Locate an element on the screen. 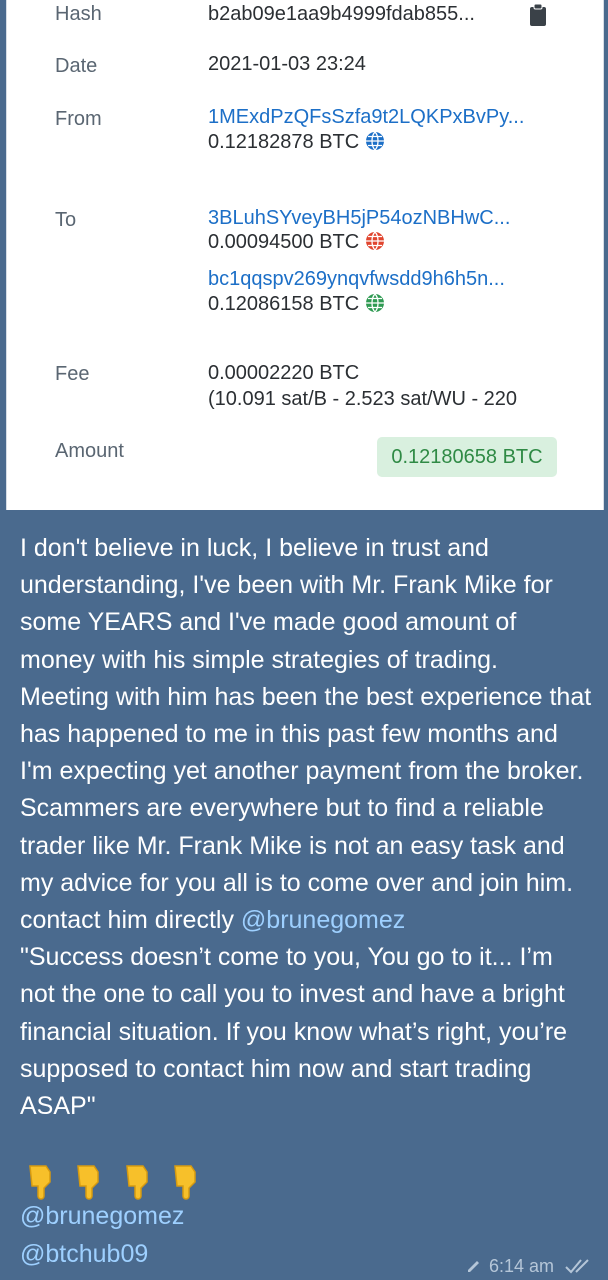 The image size is (608, 1280). to-amount-1: 0.00094500 BTC is located at coordinates (296, 242).